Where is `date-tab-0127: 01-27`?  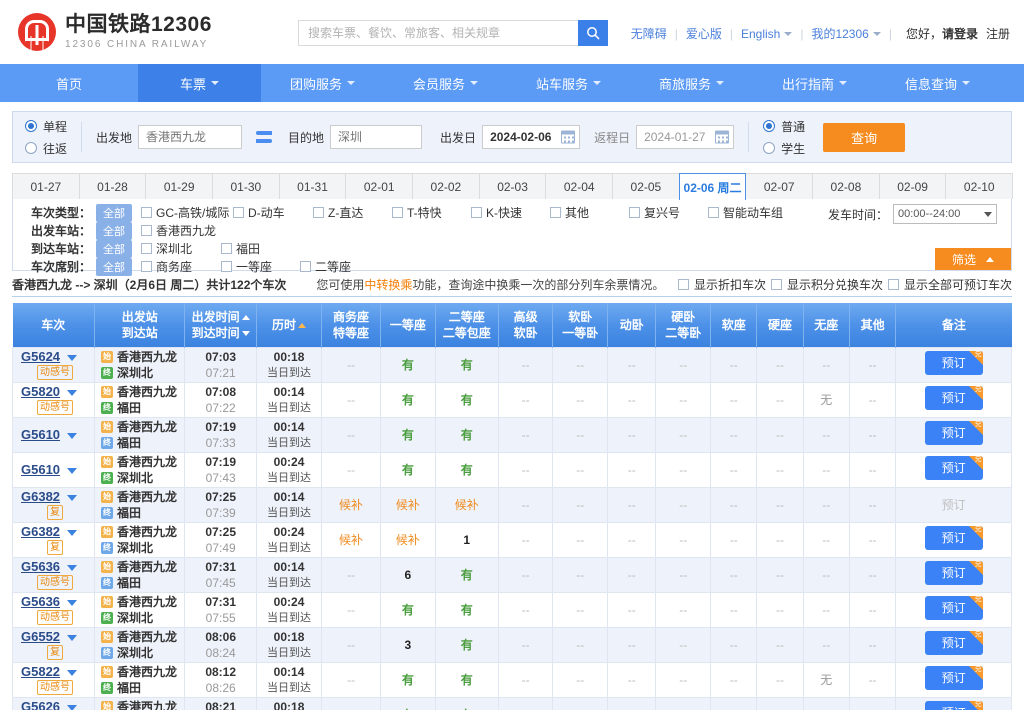 date-tab-0127: 01-27 is located at coordinates (46, 186).